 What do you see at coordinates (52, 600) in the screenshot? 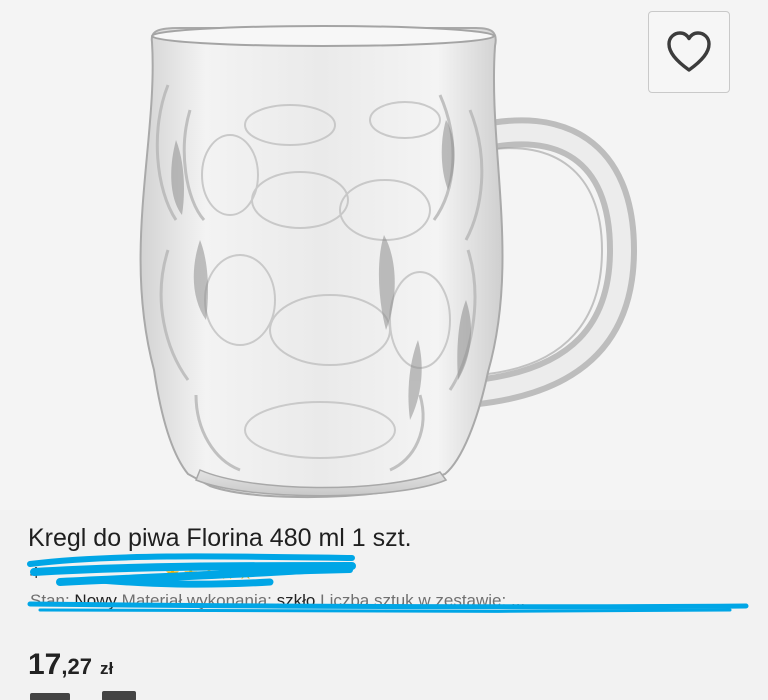
I see `param-label-condition: Stan:` at bounding box center [52, 600].